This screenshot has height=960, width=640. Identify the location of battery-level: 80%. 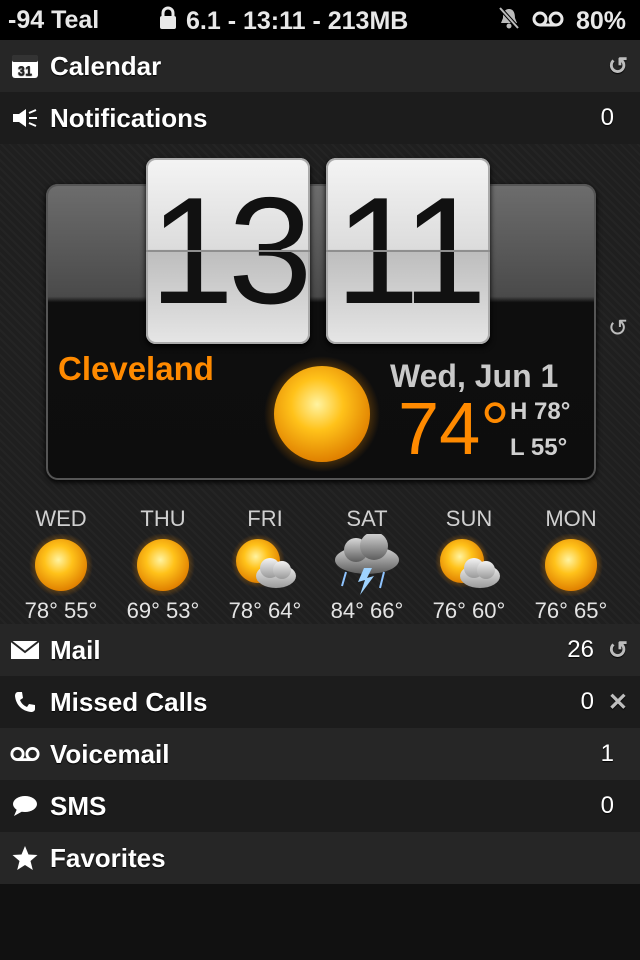
(600, 21).